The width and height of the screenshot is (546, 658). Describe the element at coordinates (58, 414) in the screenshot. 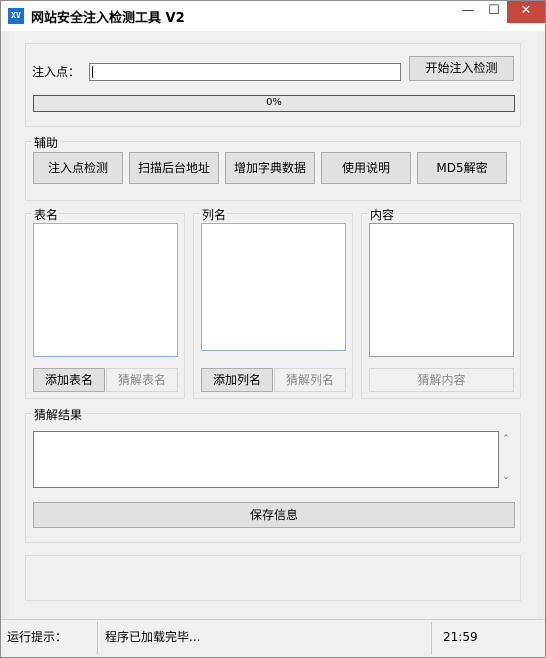

I see `result-title: 猜解结果` at that location.